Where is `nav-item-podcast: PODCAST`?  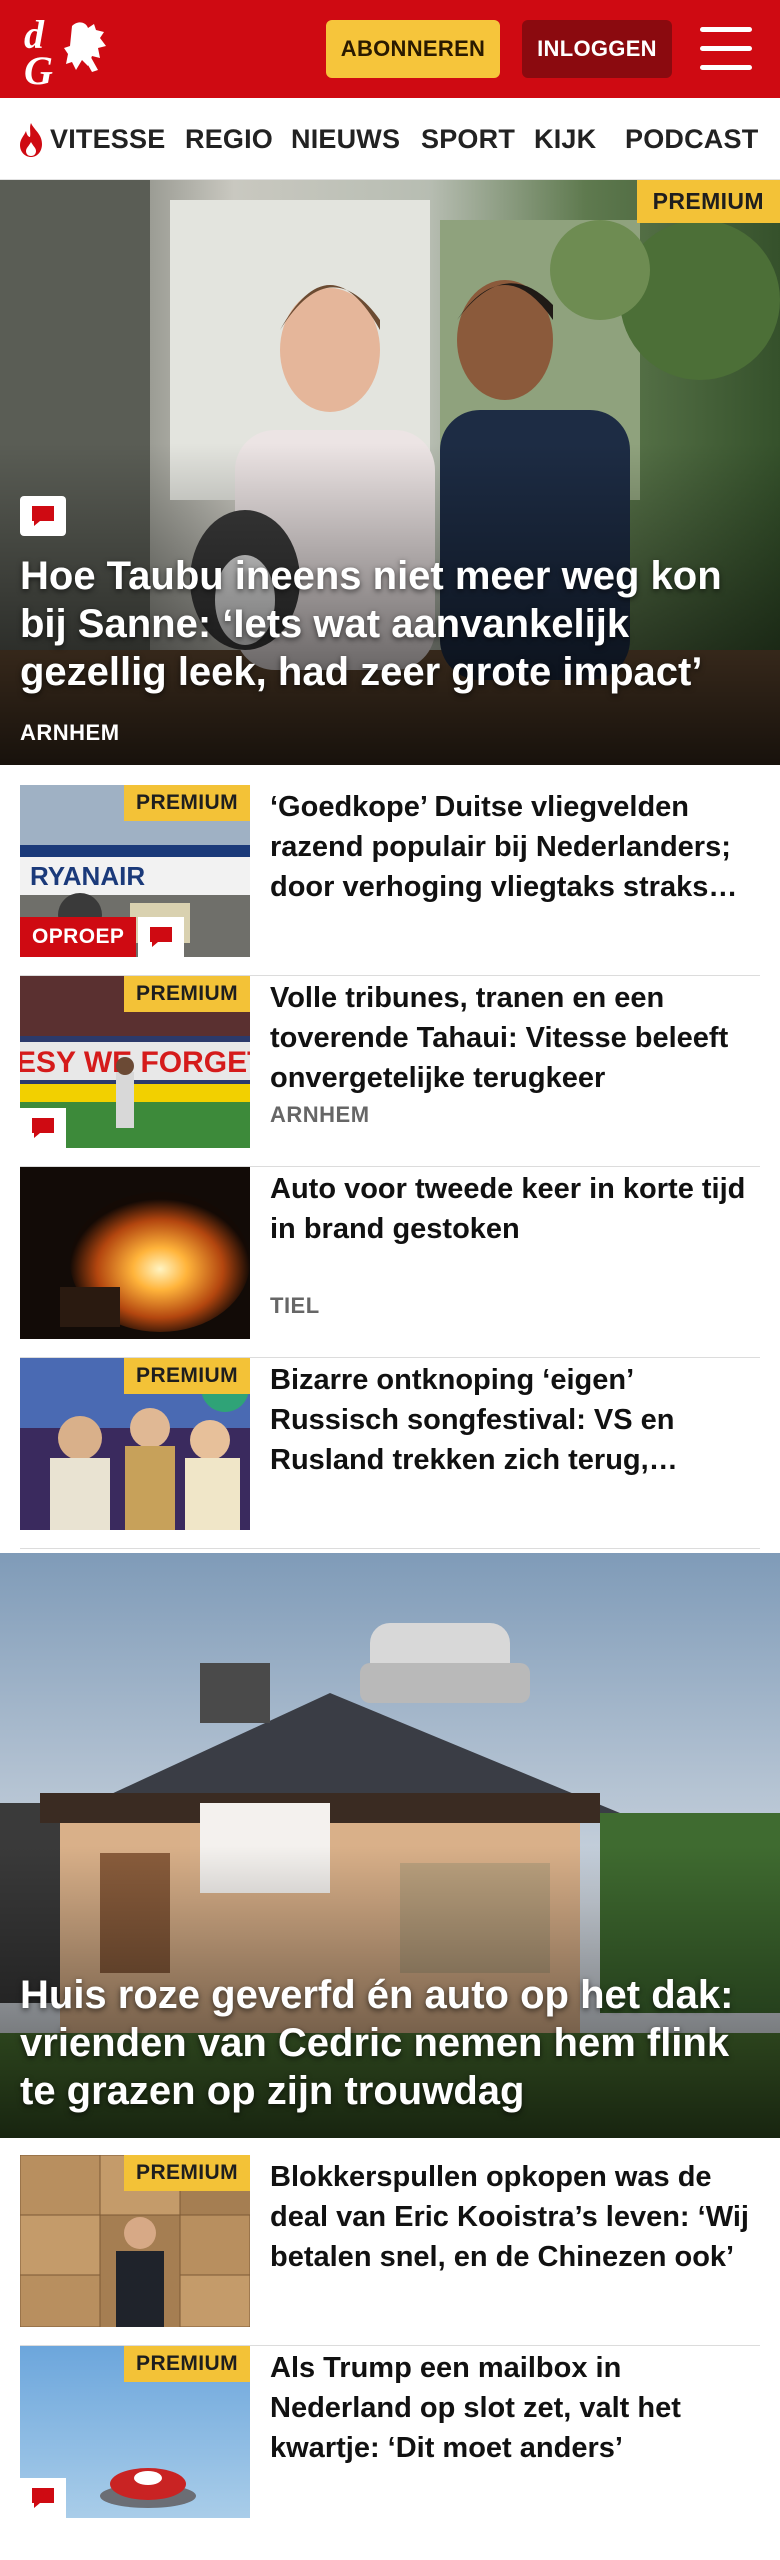 nav-item-podcast: PODCAST is located at coordinates (691, 139).